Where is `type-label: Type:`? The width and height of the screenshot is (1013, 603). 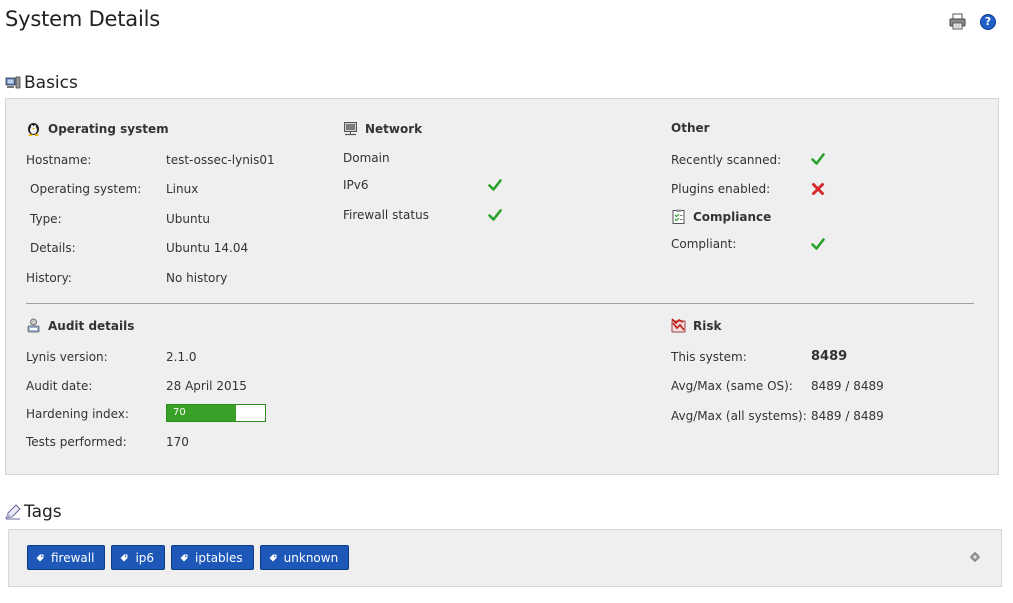
type-label: Type: is located at coordinates (46, 219).